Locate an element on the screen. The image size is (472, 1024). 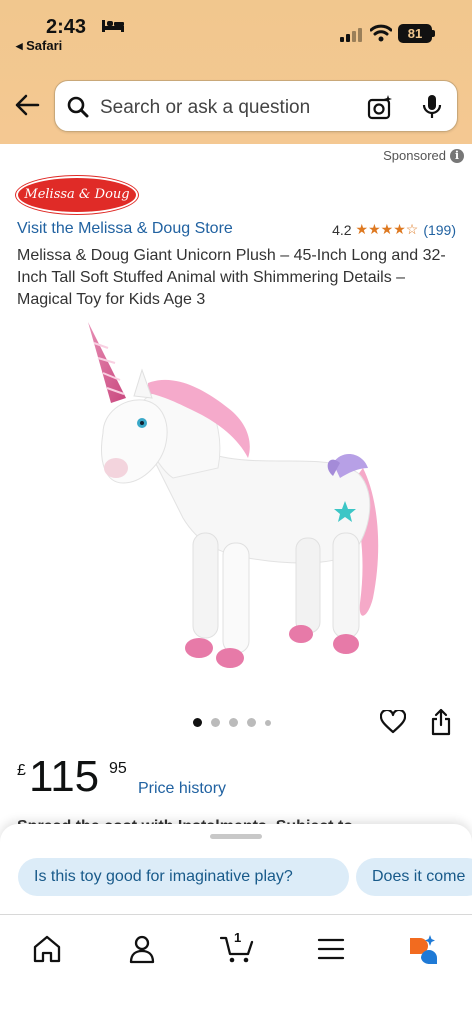
image-carousel-indicator is located at coordinates (232, 722).